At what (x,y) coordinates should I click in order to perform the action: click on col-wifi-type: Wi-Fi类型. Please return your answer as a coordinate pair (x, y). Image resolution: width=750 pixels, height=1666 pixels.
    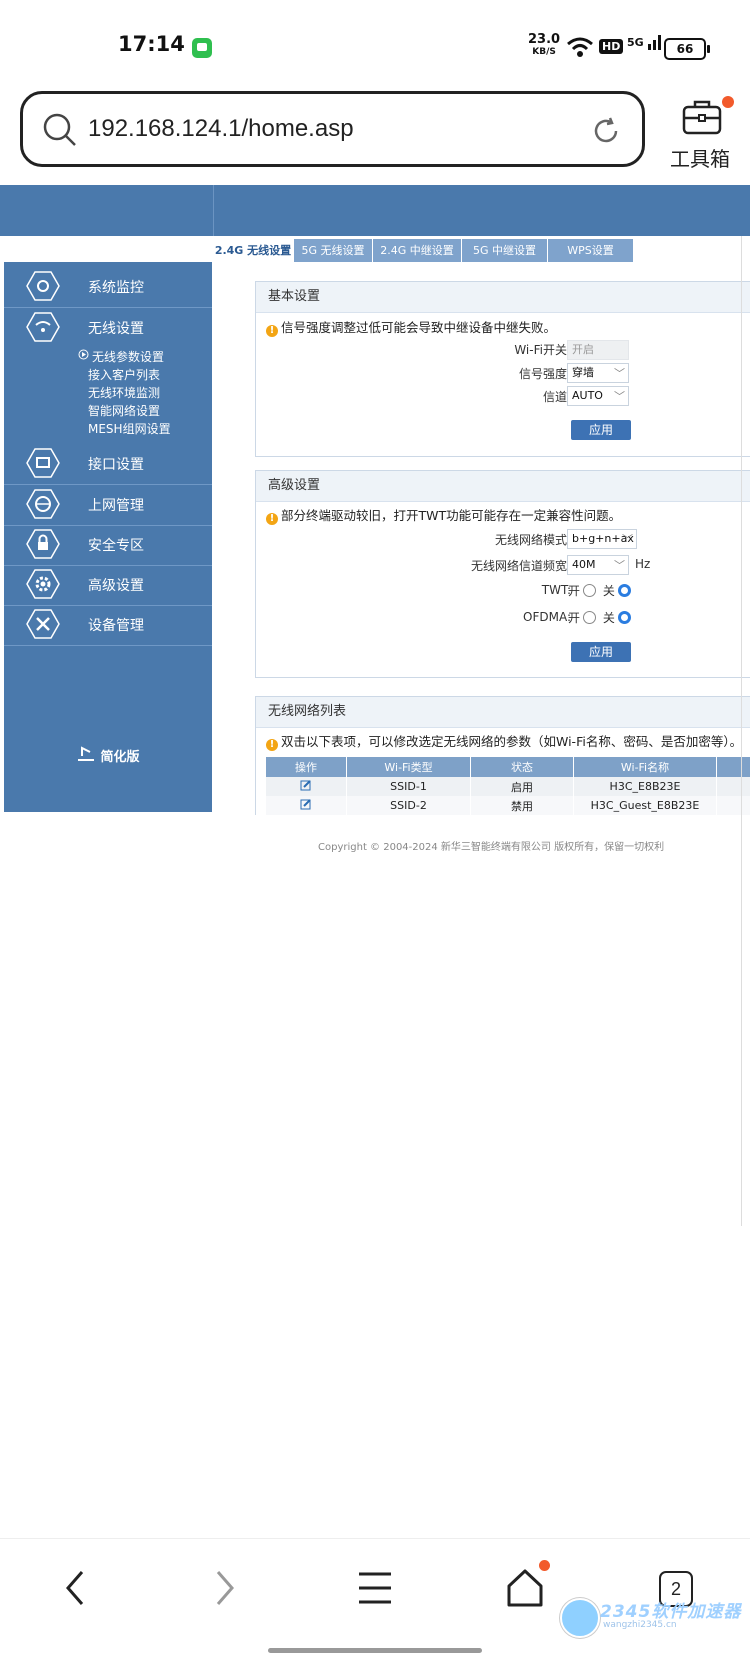
    Looking at the image, I should click on (409, 767).